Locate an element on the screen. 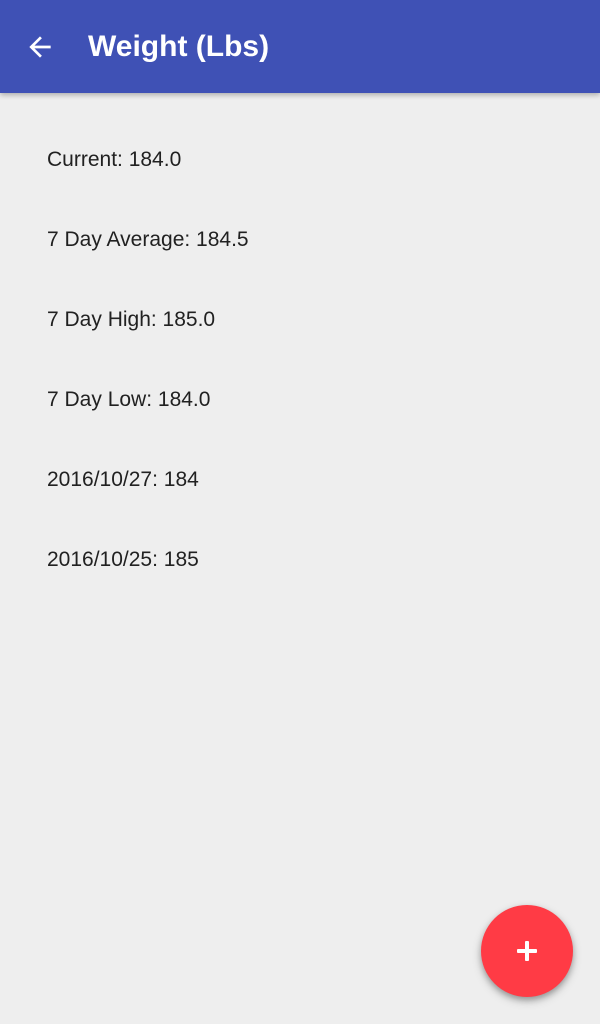 This screenshot has width=600, height=1024. add-weight-button is located at coordinates (527, 951).